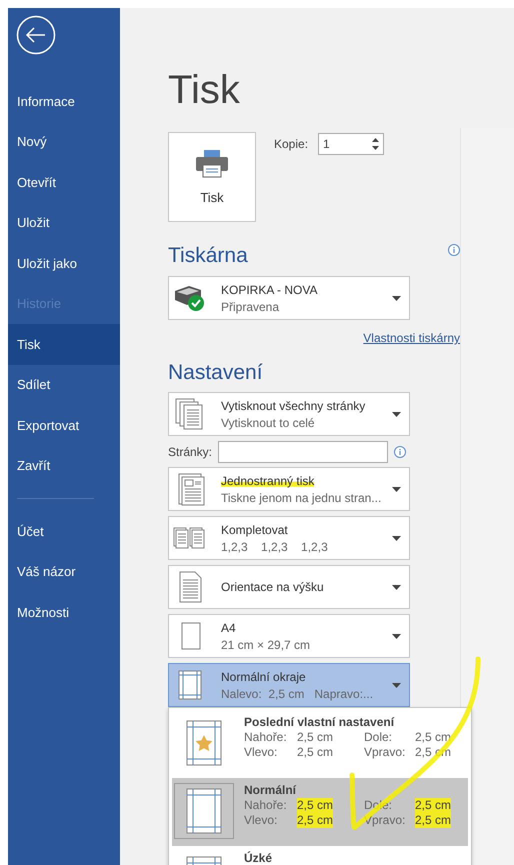  Describe the element at coordinates (204, 90) in the screenshot. I see `page-title: Tisk` at that location.